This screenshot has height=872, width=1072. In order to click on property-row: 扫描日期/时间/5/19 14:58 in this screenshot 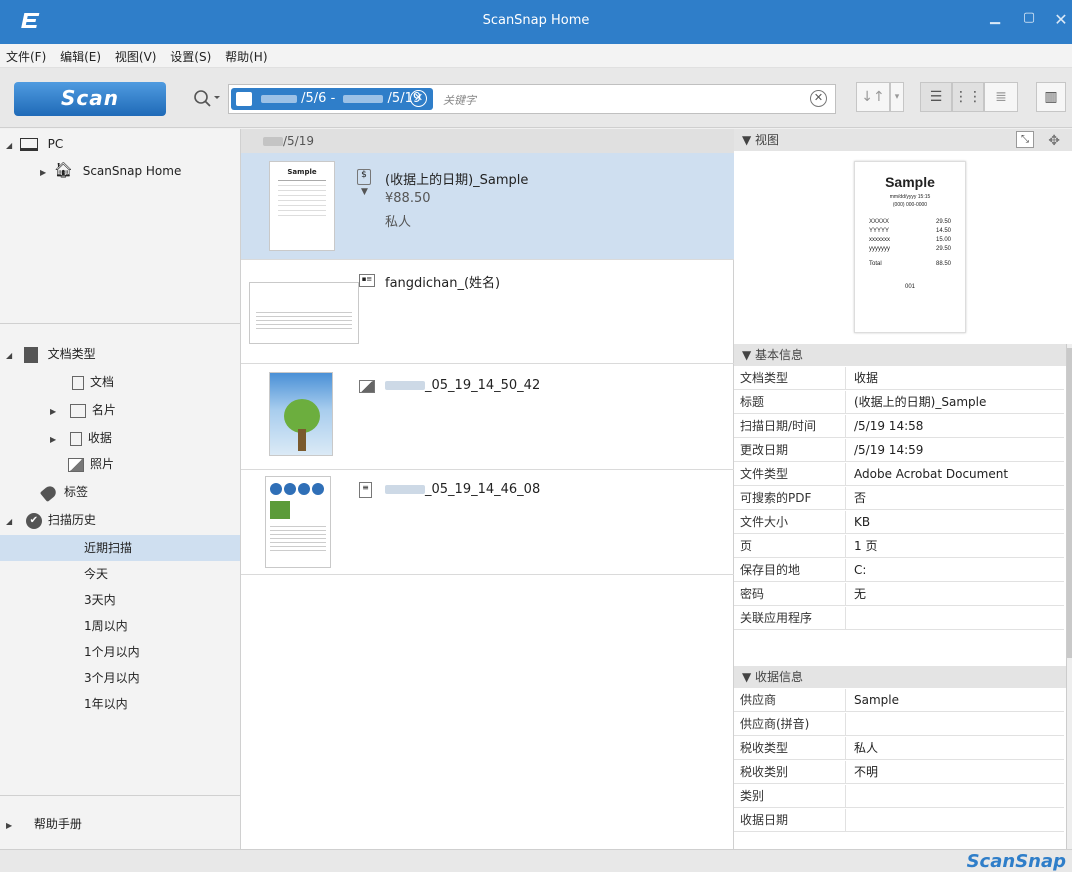, I will do `click(899, 426)`.